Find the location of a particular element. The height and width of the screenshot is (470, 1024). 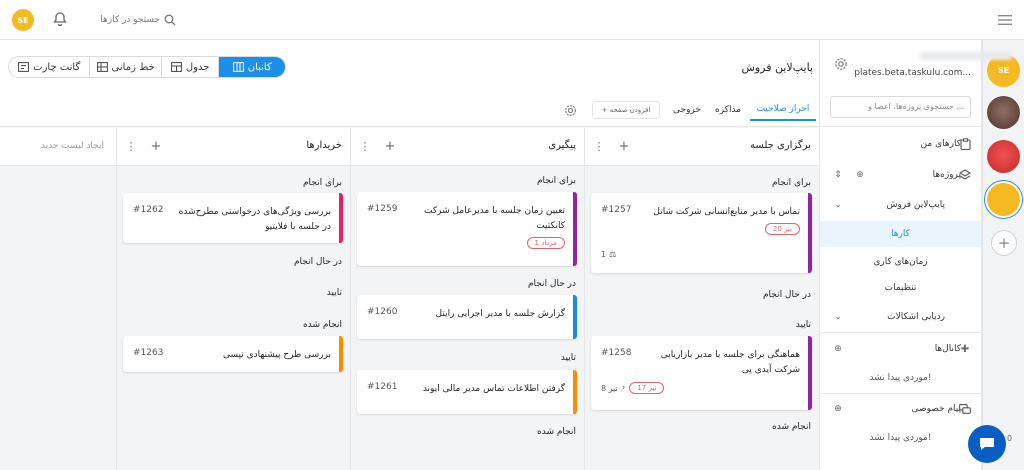

card-dates: 8 تیر › 17 تیر is located at coordinates (633, 388).